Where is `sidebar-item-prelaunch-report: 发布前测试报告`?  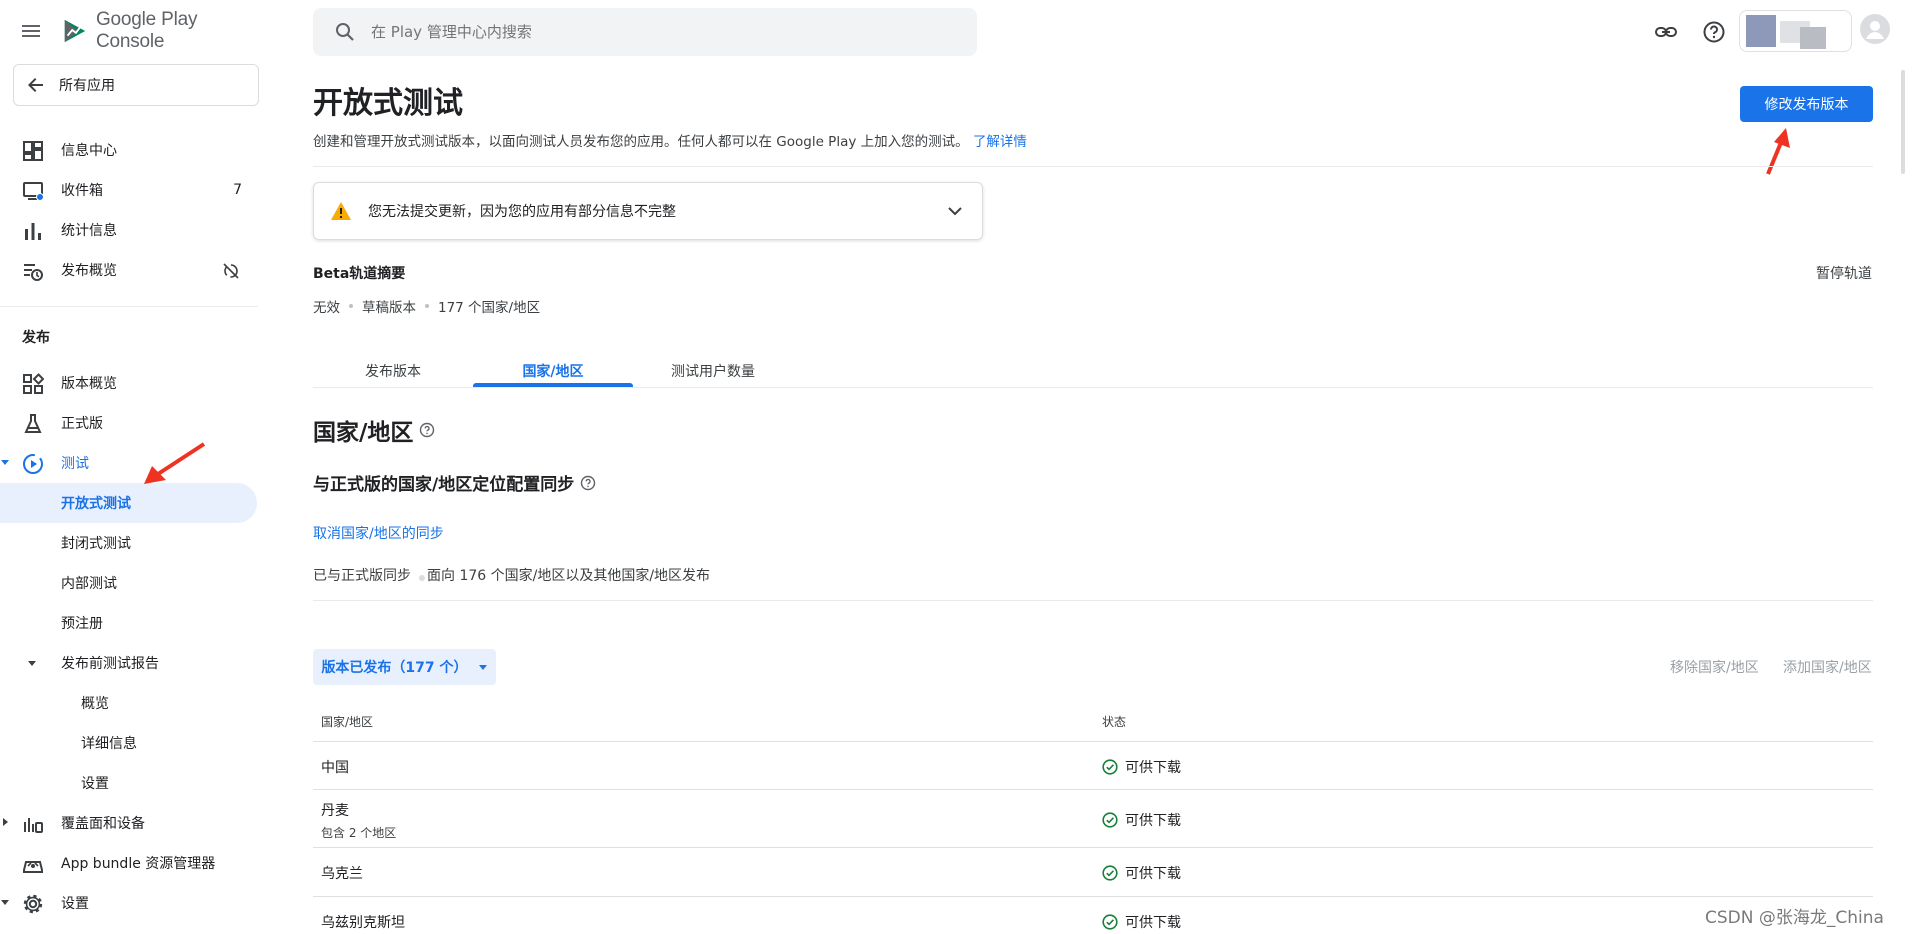 sidebar-item-prelaunch-report: 发布前测试报告 is located at coordinates (129, 663).